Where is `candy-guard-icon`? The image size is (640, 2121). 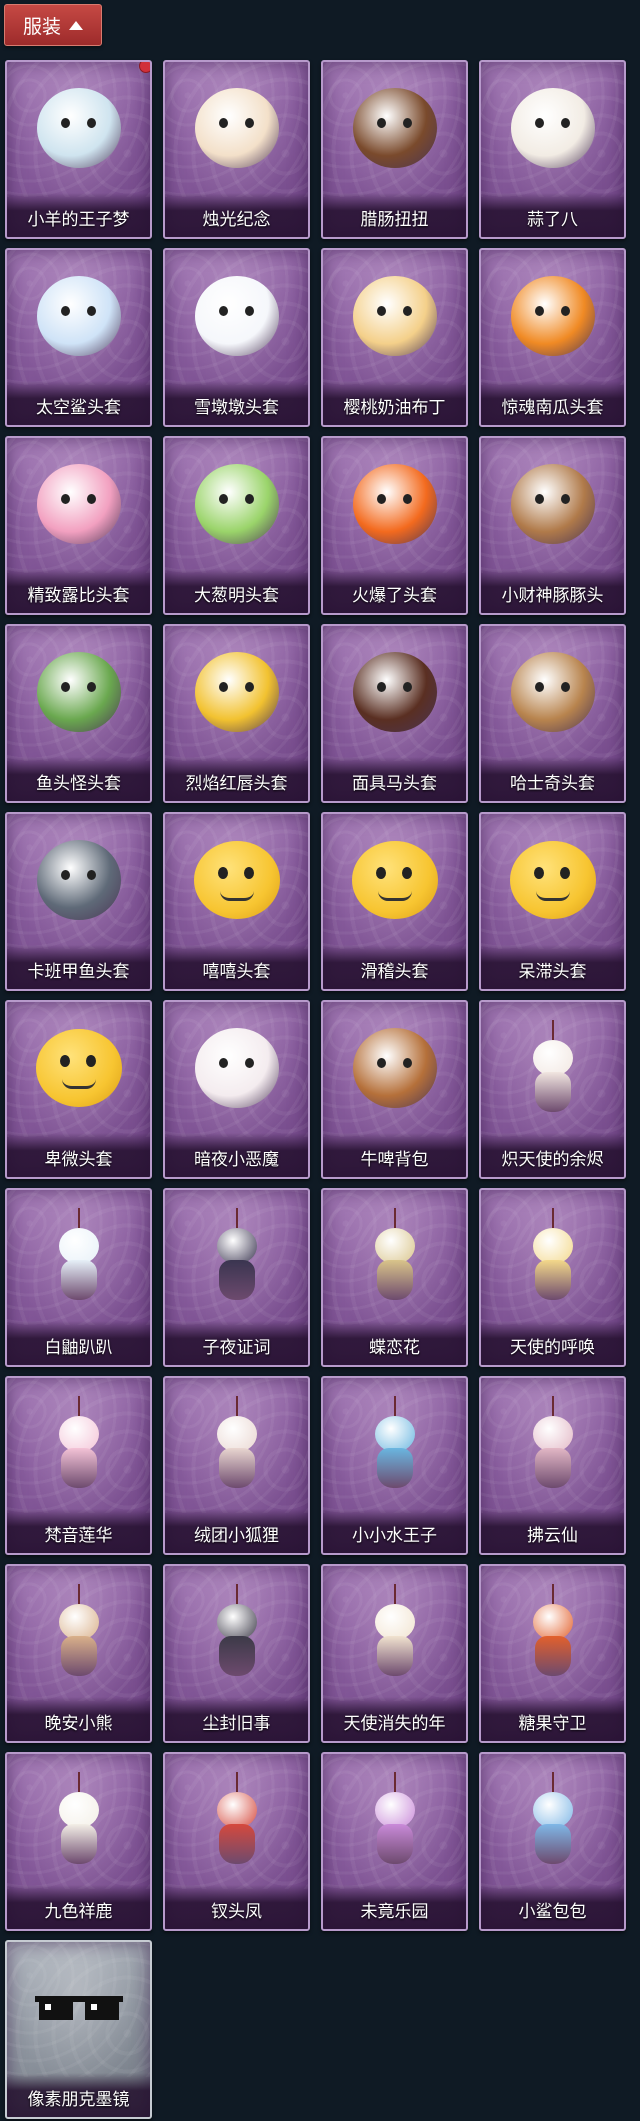 candy-guard-icon is located at coordinates (553, 1632).